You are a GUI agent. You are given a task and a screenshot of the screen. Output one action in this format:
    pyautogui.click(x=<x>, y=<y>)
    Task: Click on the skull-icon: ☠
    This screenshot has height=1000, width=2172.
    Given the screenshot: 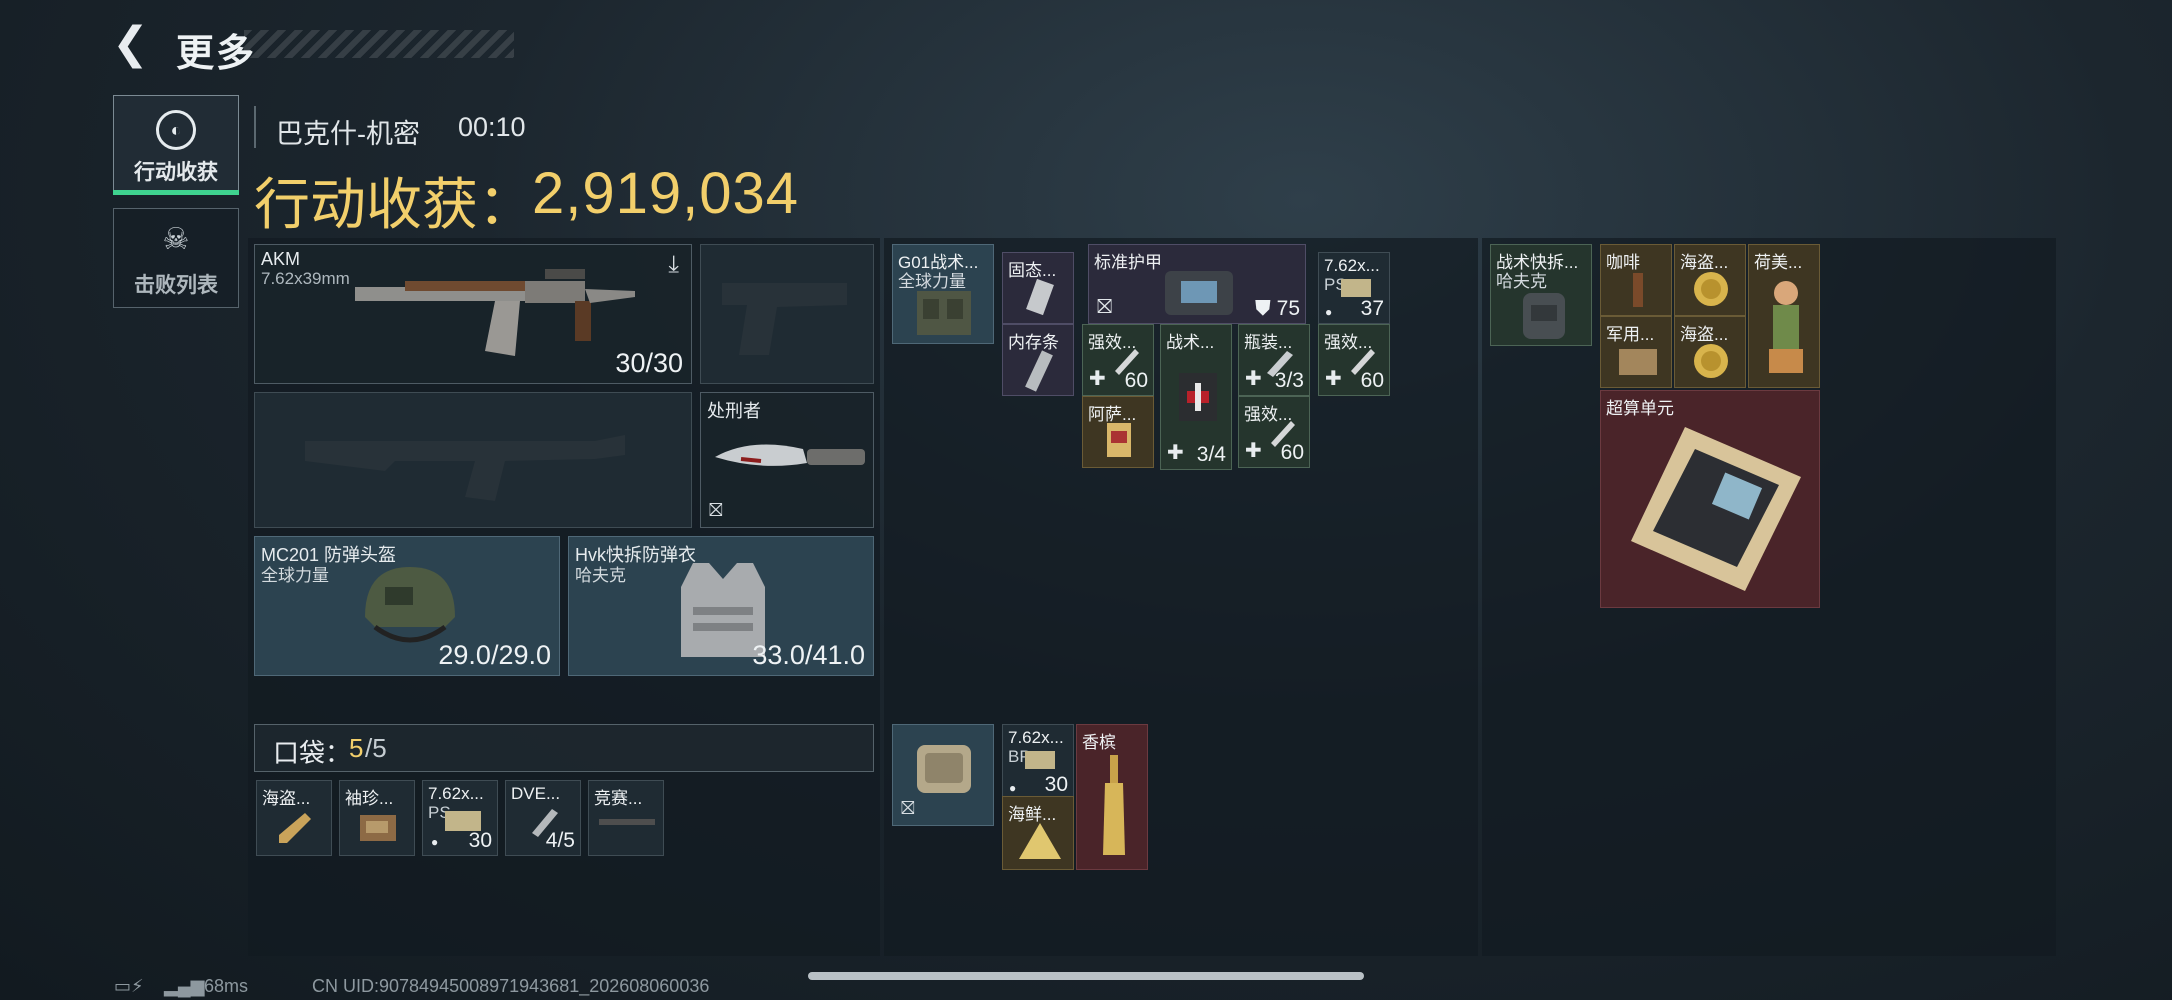 What is the action you would take?
    pyautogui.click(x=176, y=239)
    